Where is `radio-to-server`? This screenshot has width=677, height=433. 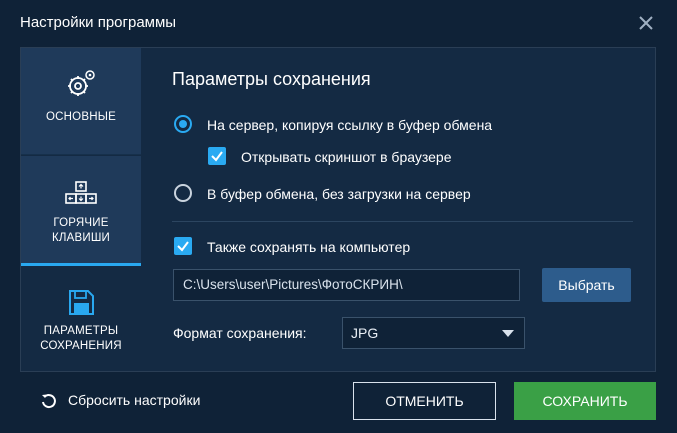
radio-to-server is located at coordinates (183, 124).